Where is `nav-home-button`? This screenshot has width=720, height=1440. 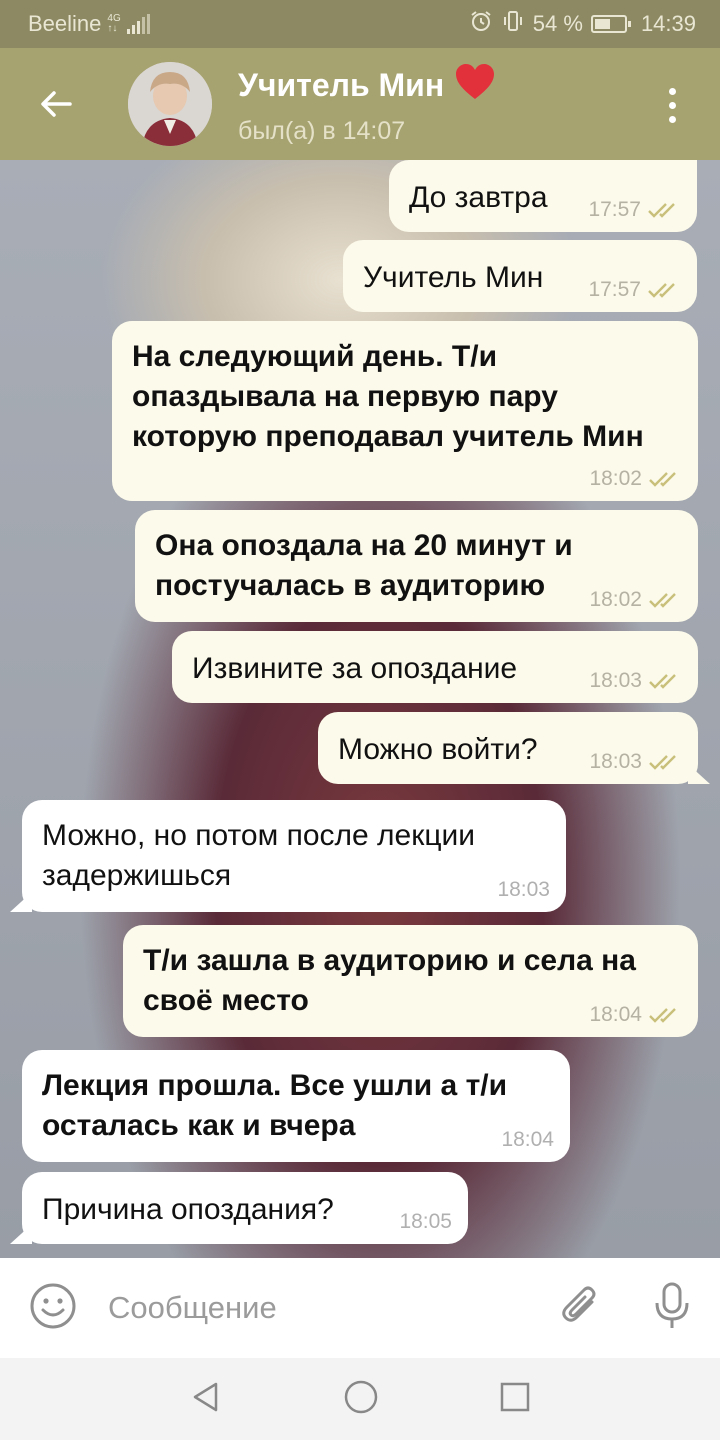
nav-home-button is located at coordinates (361, 1399).